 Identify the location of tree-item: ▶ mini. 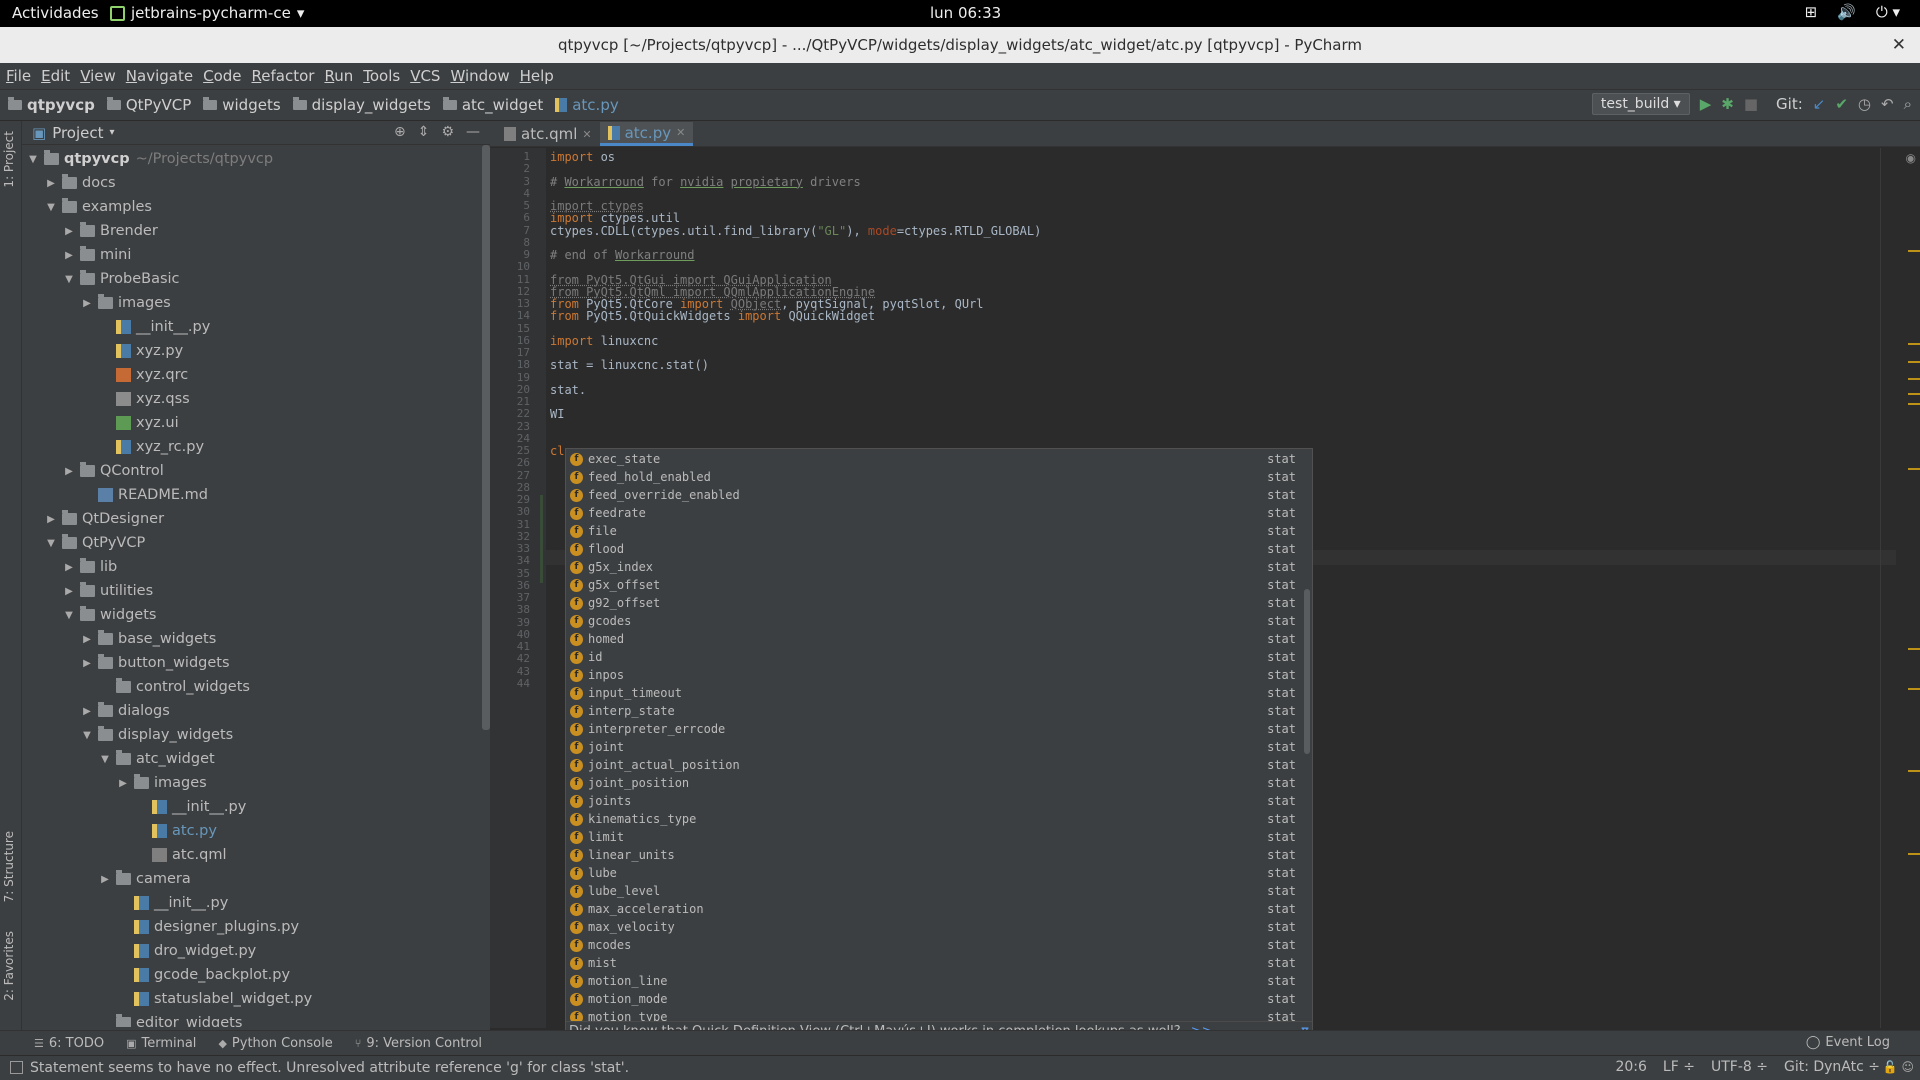
(249, 255).